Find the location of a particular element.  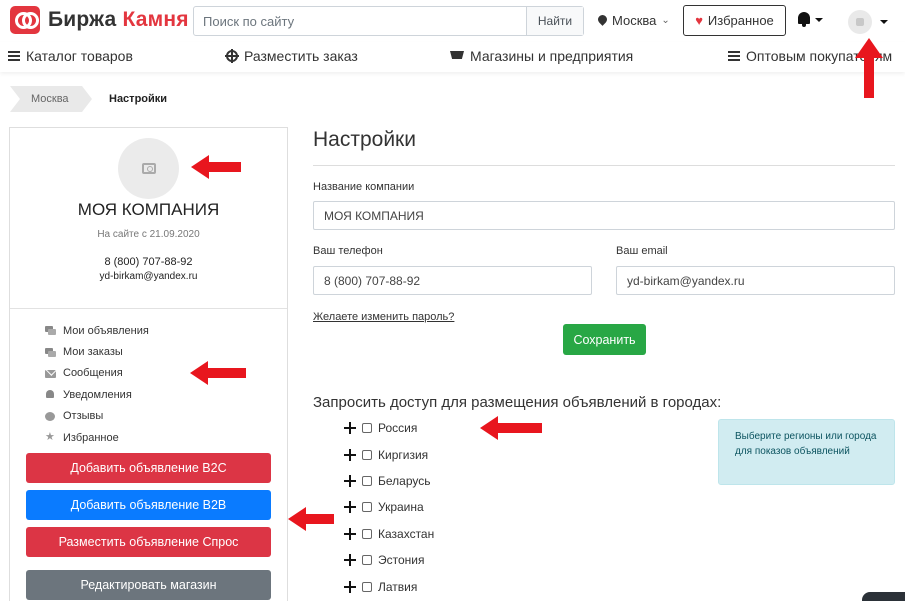

site-header: Биржа Камня Найти Москва ⌄ ♥ Избранное is located at coordinates (452, 21).